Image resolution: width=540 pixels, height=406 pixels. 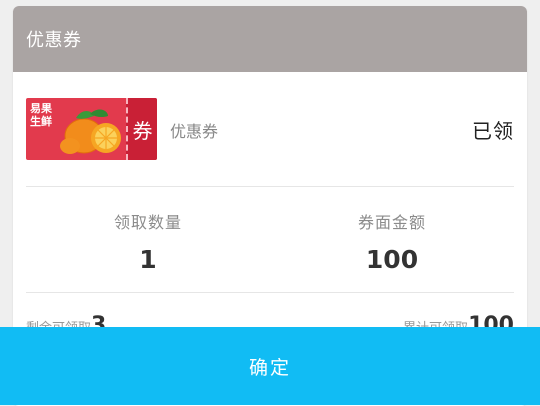 I want to click on ticket-label: 券, so click(x=142, y=130).